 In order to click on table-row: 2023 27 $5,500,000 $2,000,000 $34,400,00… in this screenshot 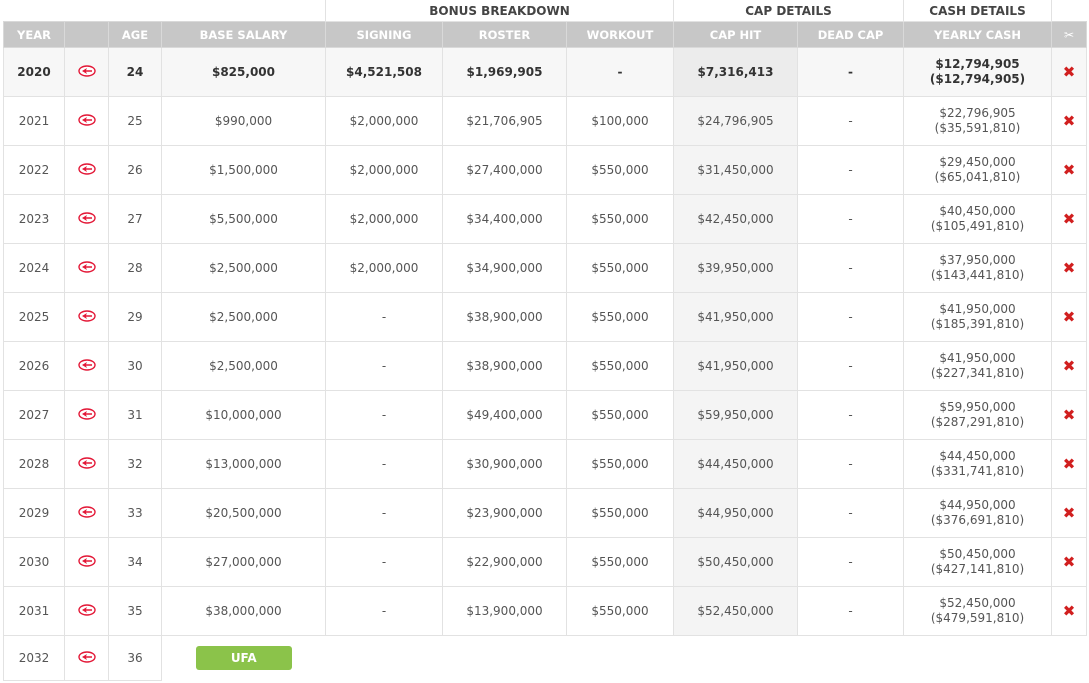, I will do `click(545, 219)`.